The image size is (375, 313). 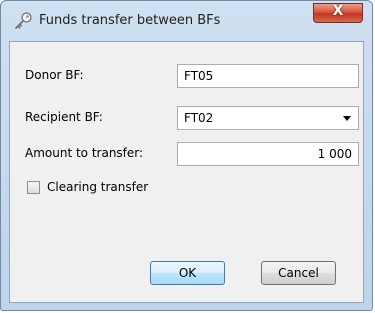 I want to click on cancel-button: Cancel, so click(x=298, y=273).